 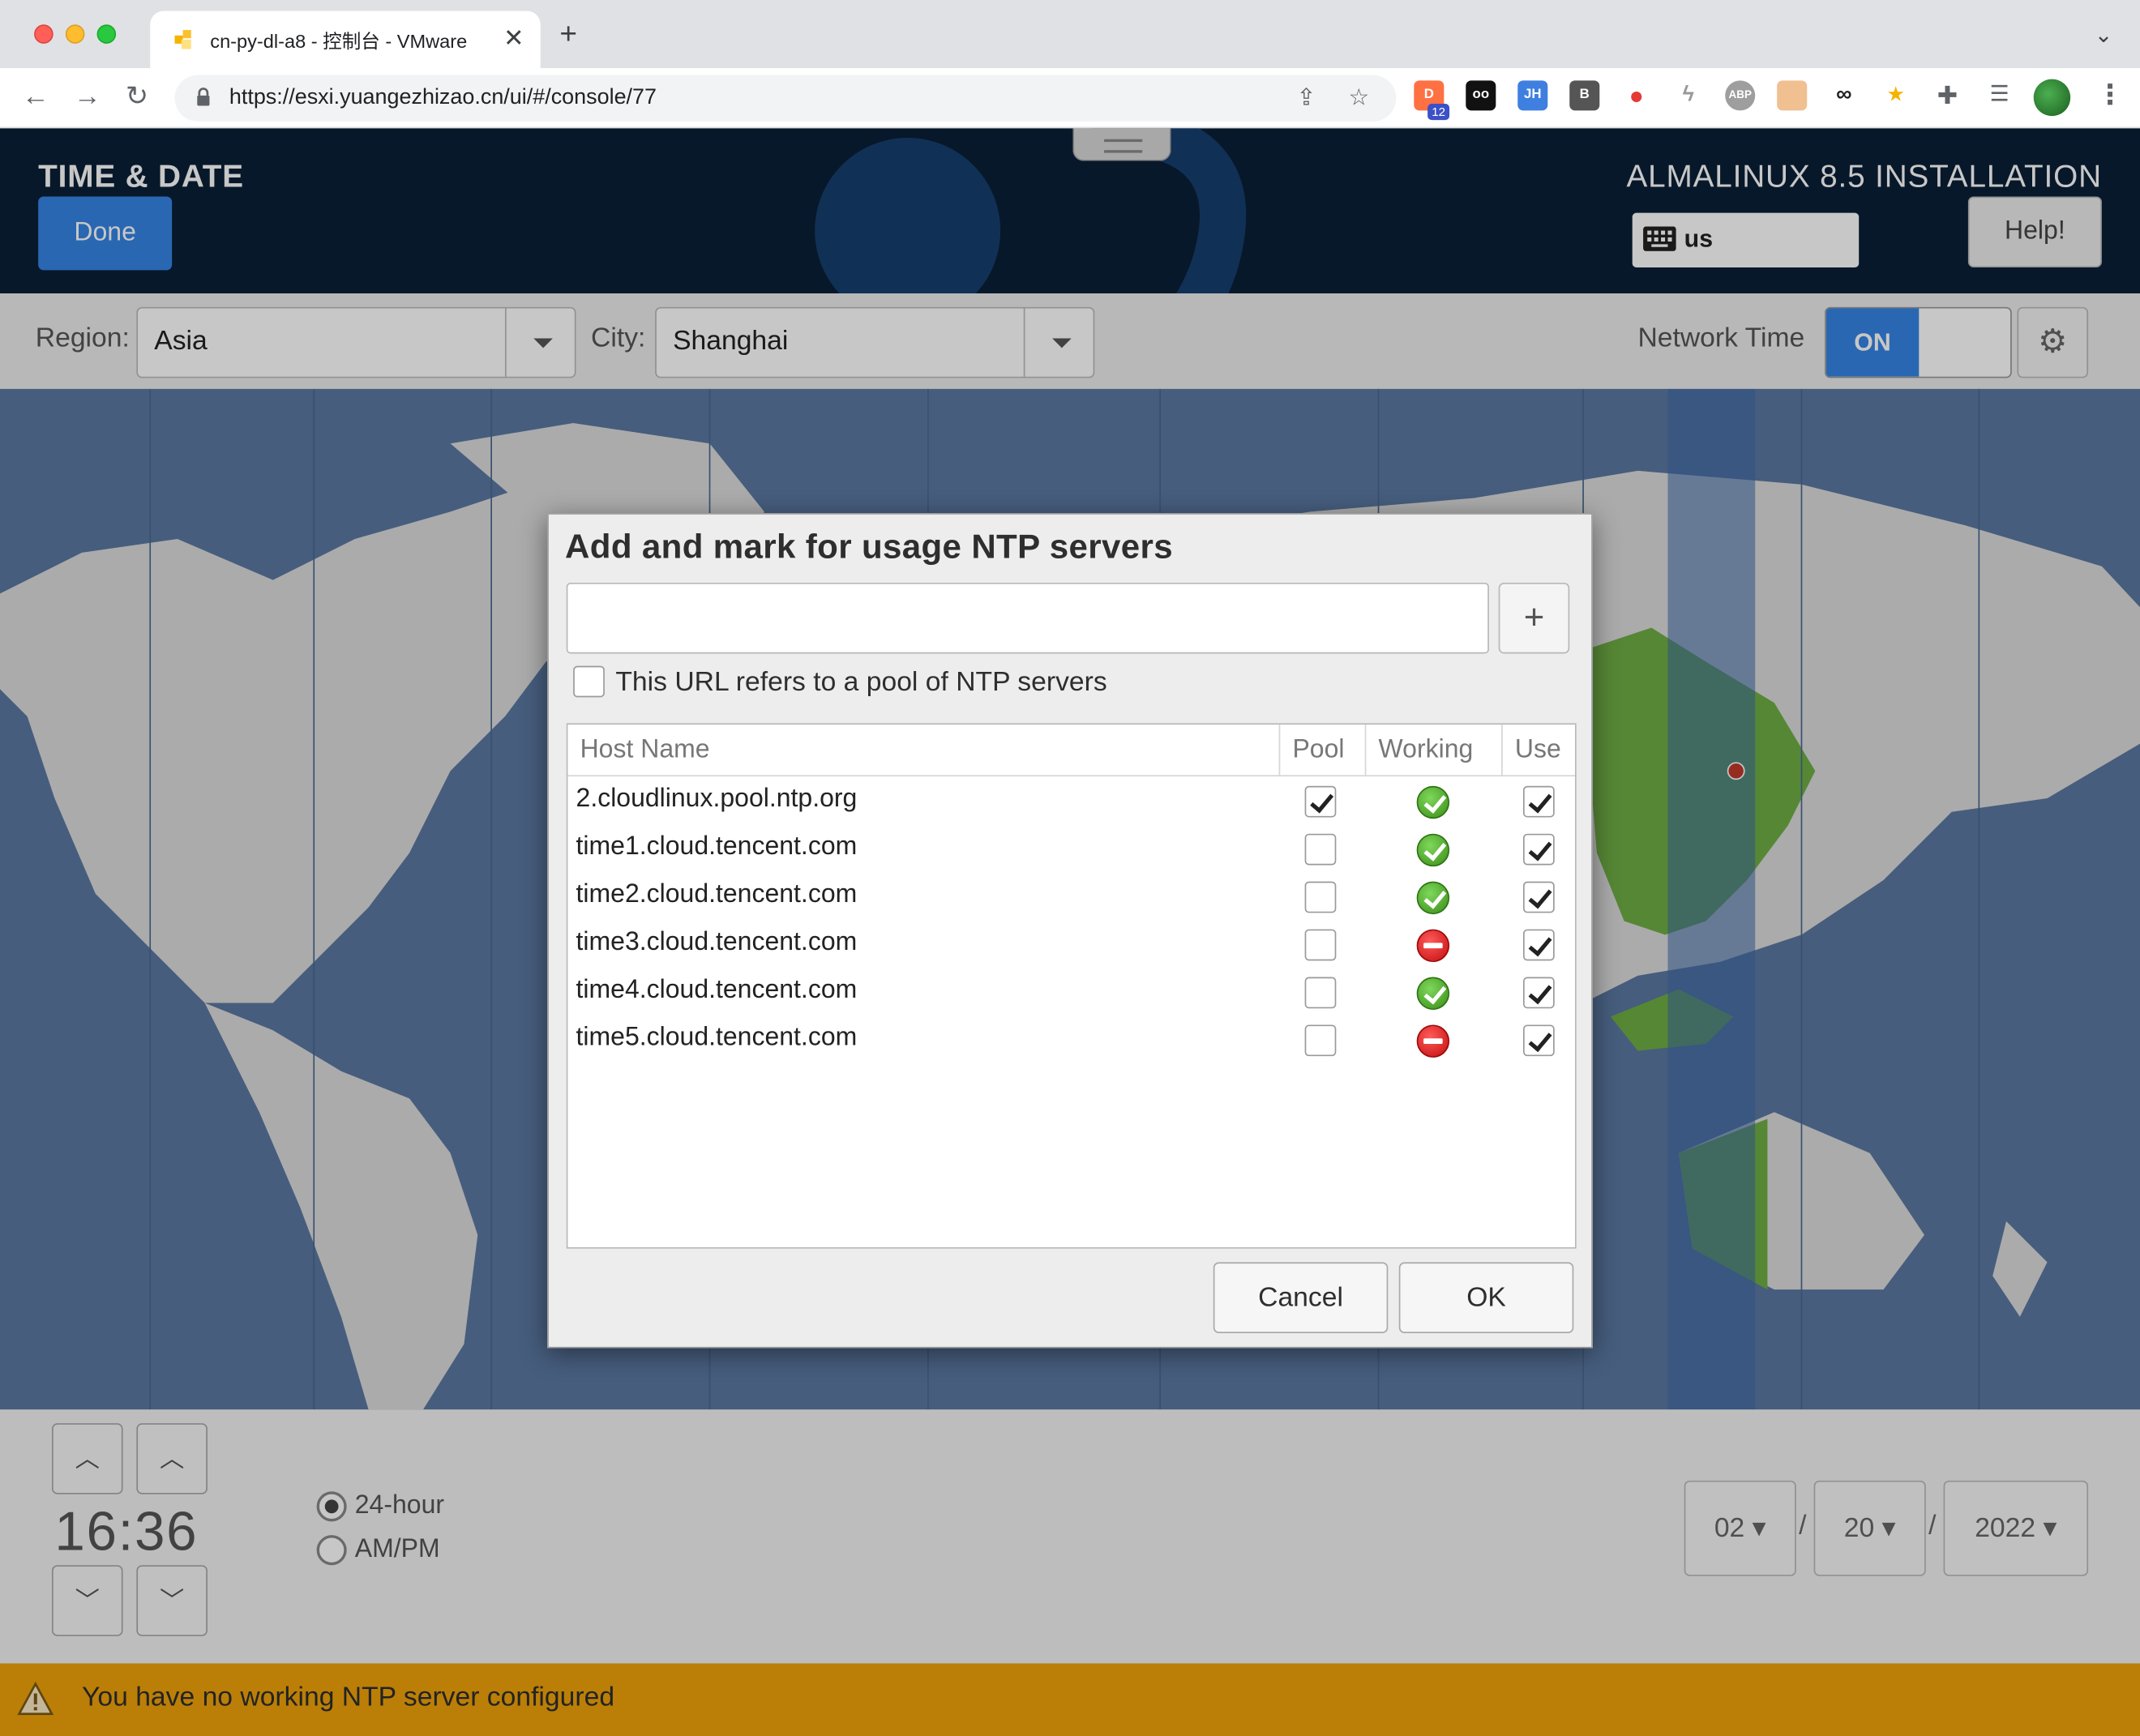 I want to click on window-minimize-button, so click(x=75, y=34).